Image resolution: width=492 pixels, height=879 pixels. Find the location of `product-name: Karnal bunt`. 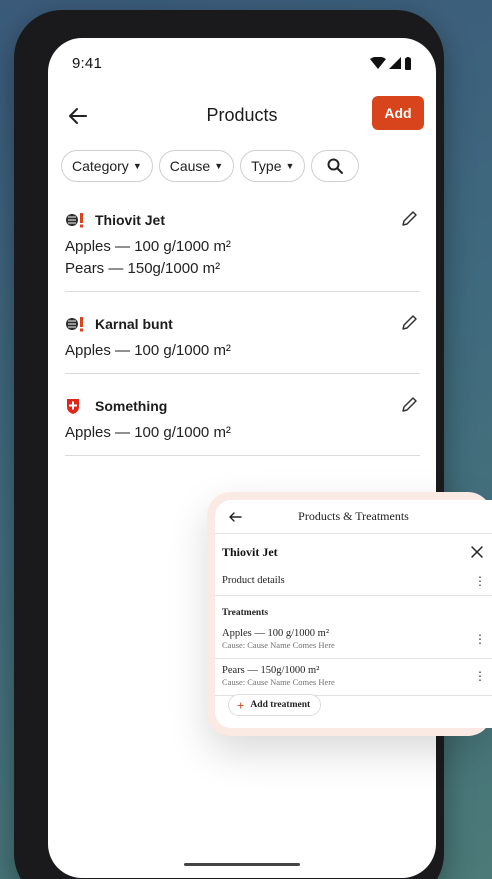

product-name: Karnal bunt is located at coordinates (134, 324).